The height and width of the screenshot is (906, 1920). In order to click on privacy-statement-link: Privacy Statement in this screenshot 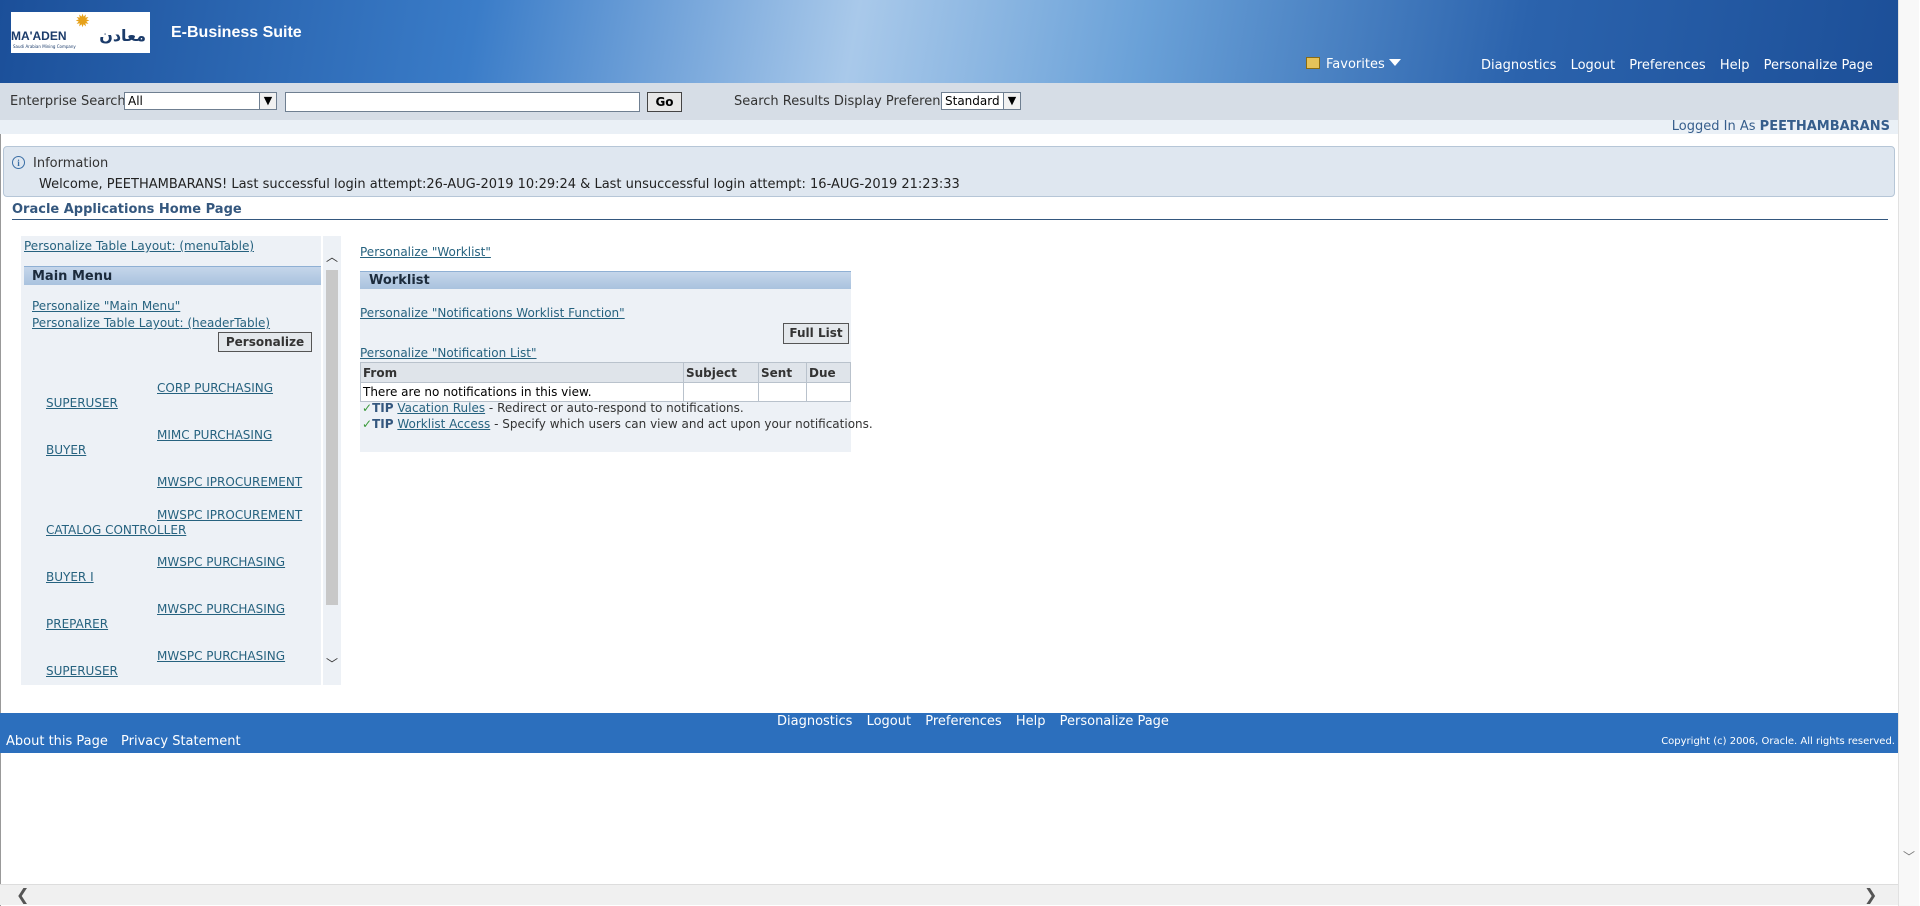, I will do `click(181, 741)`.